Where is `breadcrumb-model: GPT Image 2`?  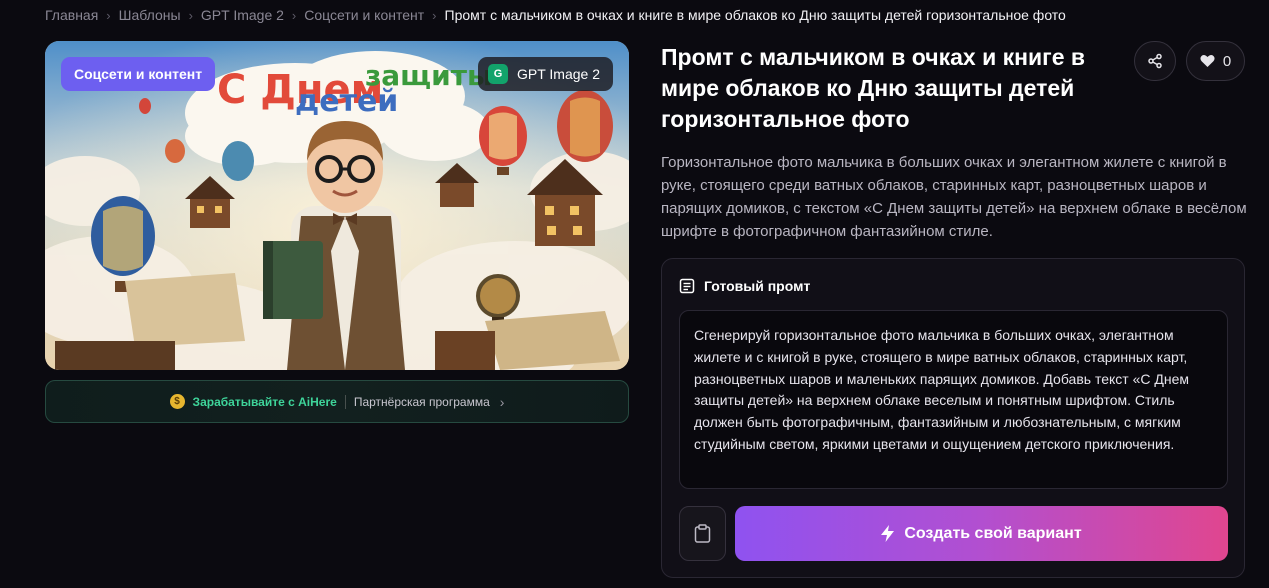 breadcrumb-model: GPT Image 2 is located at coordinates (242, 15).